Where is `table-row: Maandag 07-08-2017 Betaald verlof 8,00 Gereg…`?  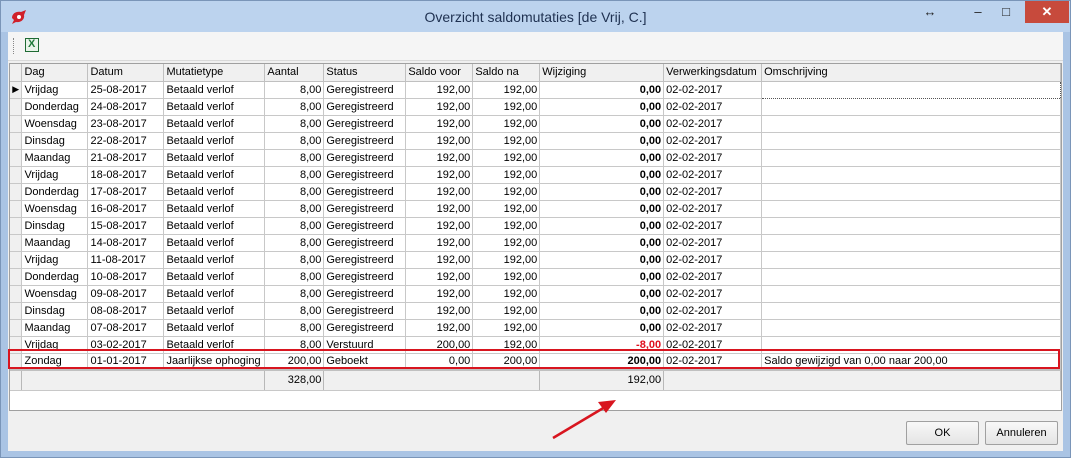 table-row: Maandag 07-08-2017 Betaald verlof 8,00 Gereg… is located at coordinates (535, 328).